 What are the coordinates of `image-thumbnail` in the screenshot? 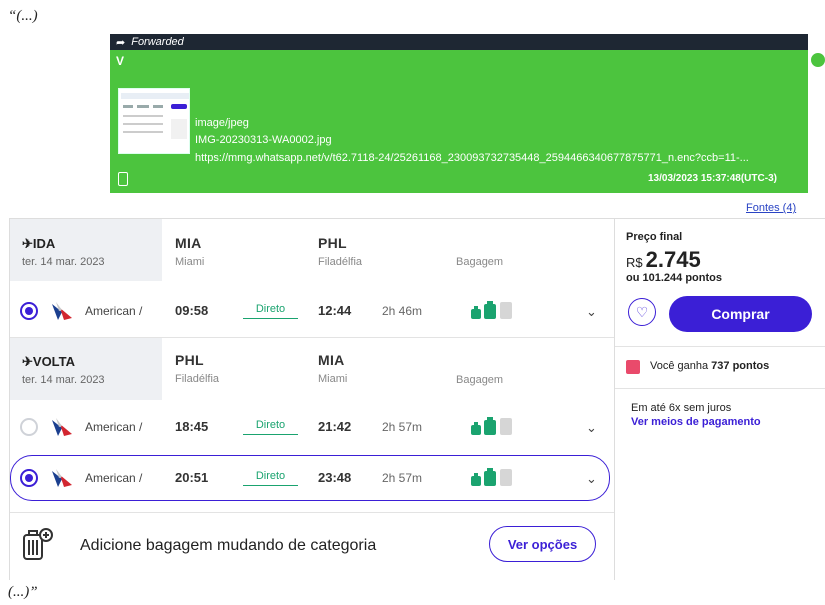 It's located at (154, 121).